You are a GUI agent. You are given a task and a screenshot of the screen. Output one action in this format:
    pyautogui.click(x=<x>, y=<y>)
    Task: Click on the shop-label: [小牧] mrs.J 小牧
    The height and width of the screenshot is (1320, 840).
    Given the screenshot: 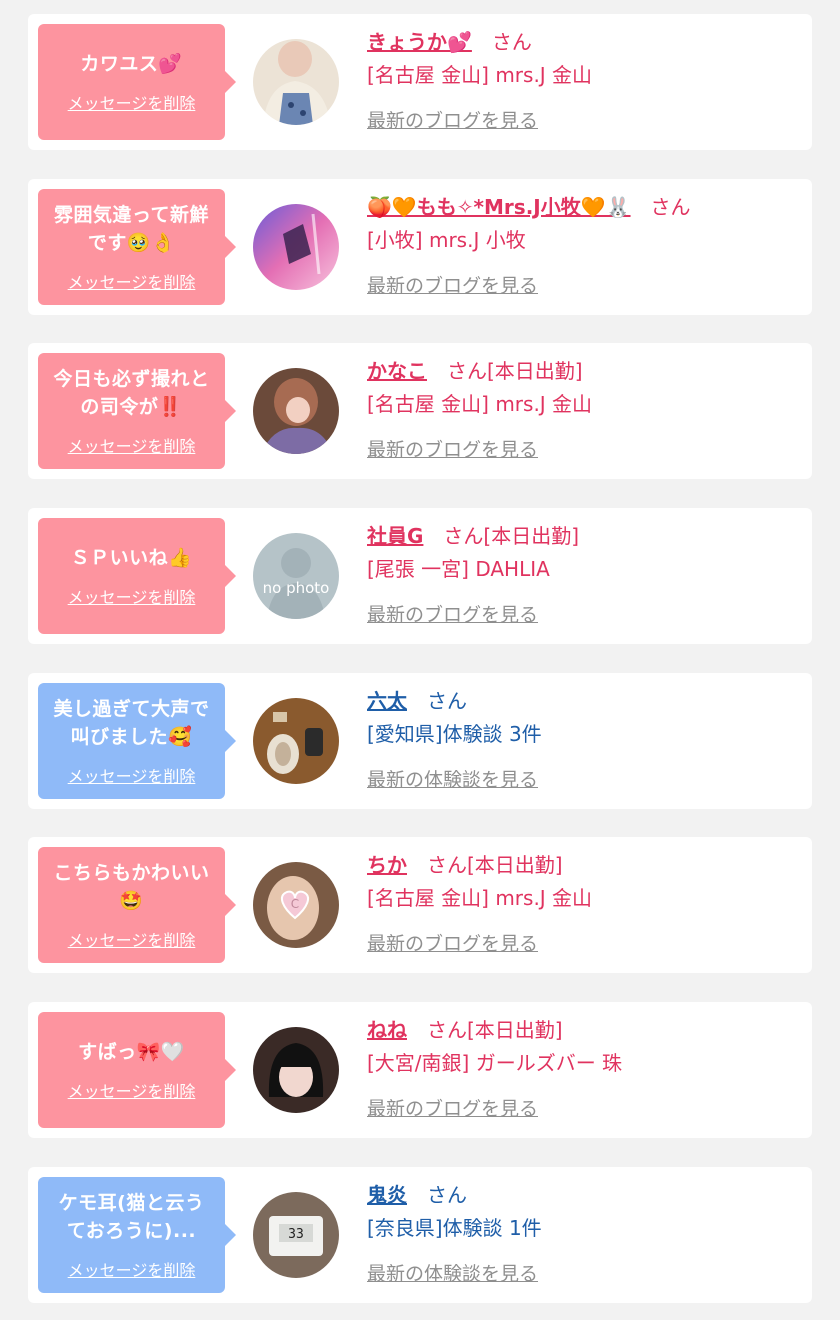 What is the action you would take?
    pyautogui.click(x=446, y=240)
    